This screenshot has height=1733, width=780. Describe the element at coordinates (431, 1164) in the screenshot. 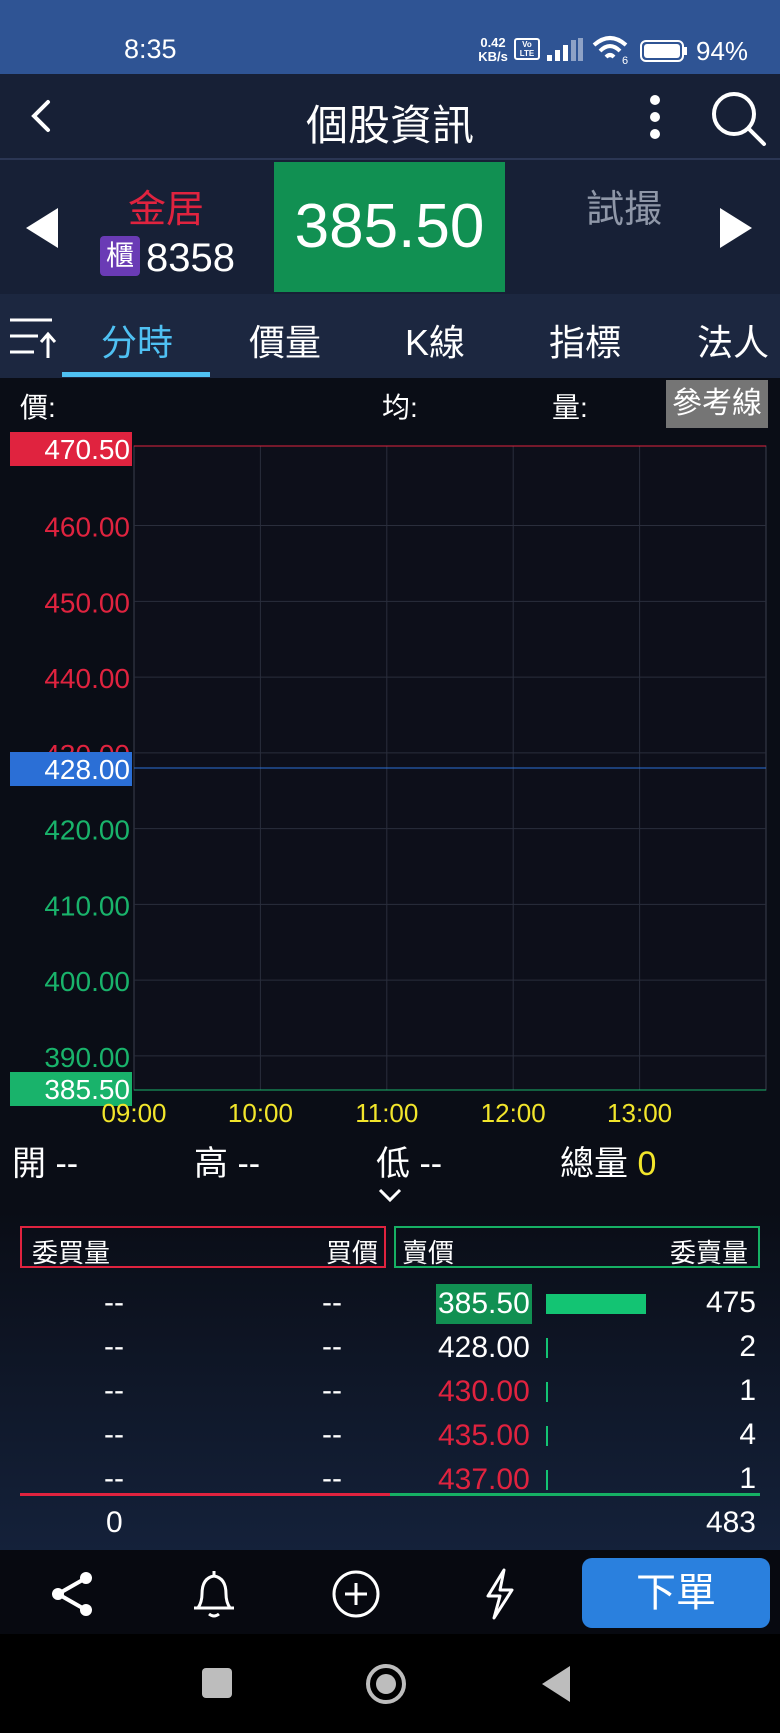

I see `low-value: --` at that location.